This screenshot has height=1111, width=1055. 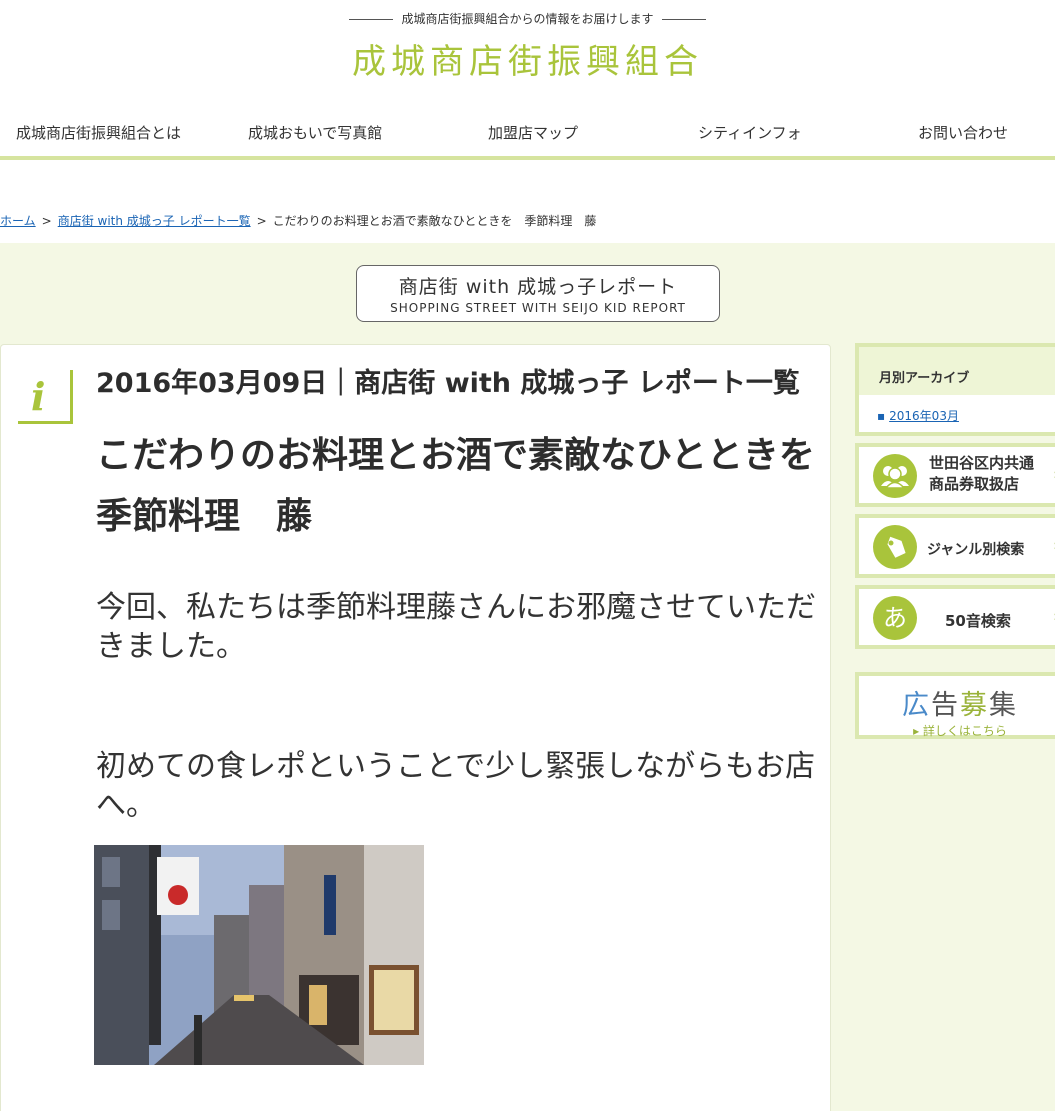 What do you see at coordinates (538, 287) in the screenshot?
I see `report-banner-title: 商店街 with 成城っ子レポート` at bounding box center [538, 287].